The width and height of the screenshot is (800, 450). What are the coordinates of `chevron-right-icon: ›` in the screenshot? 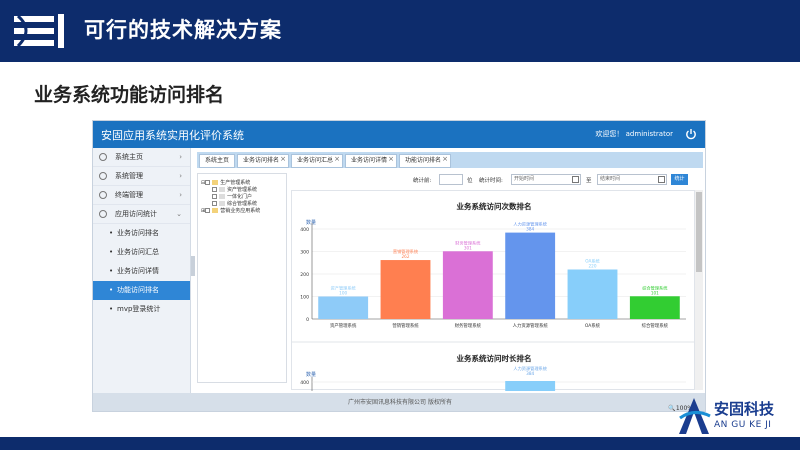 It's located at (180, 176).